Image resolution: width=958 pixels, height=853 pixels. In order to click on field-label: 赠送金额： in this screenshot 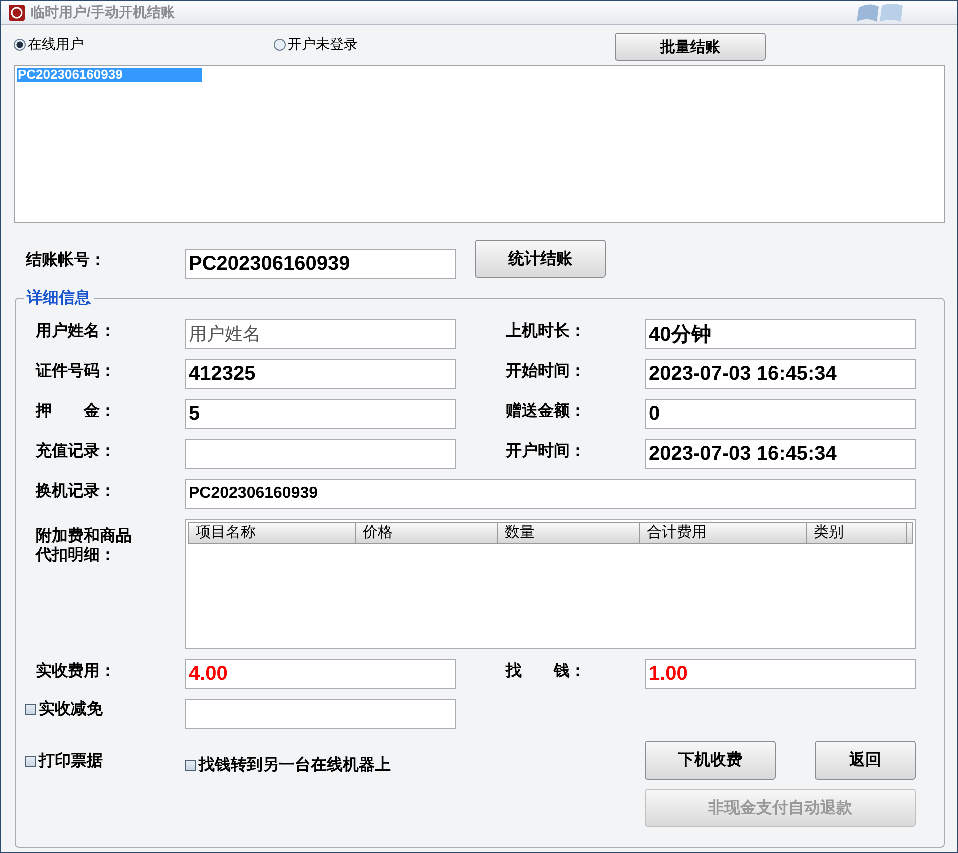, I will do `click(546, 411)`.